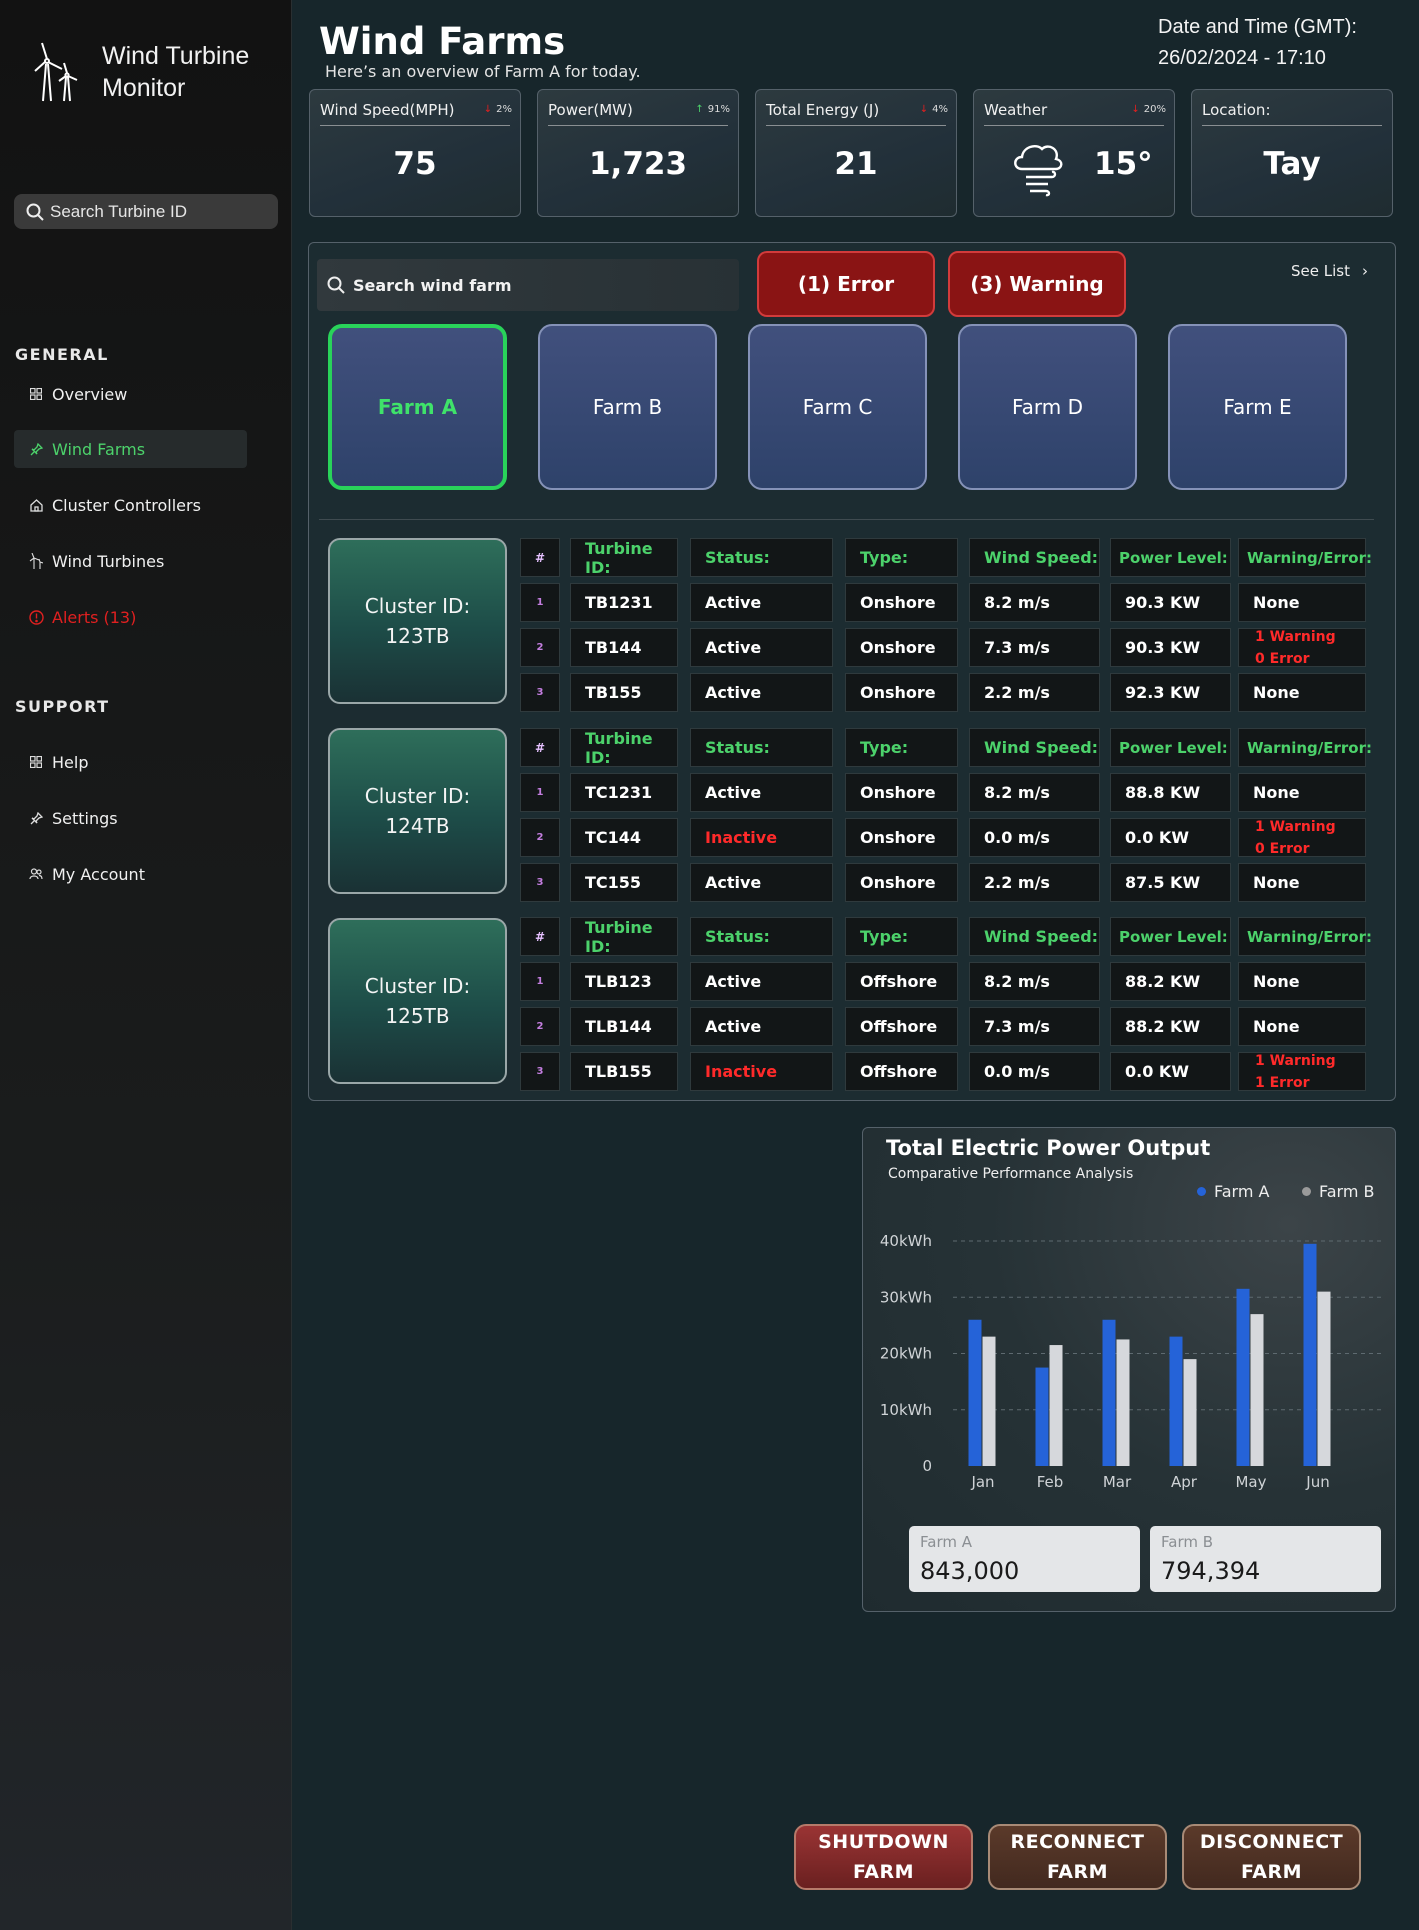  Describe the element at coordinates (130, 561) in the screenshot. I see `nav-item-wind-turbines: Wind Turbines` at that location.